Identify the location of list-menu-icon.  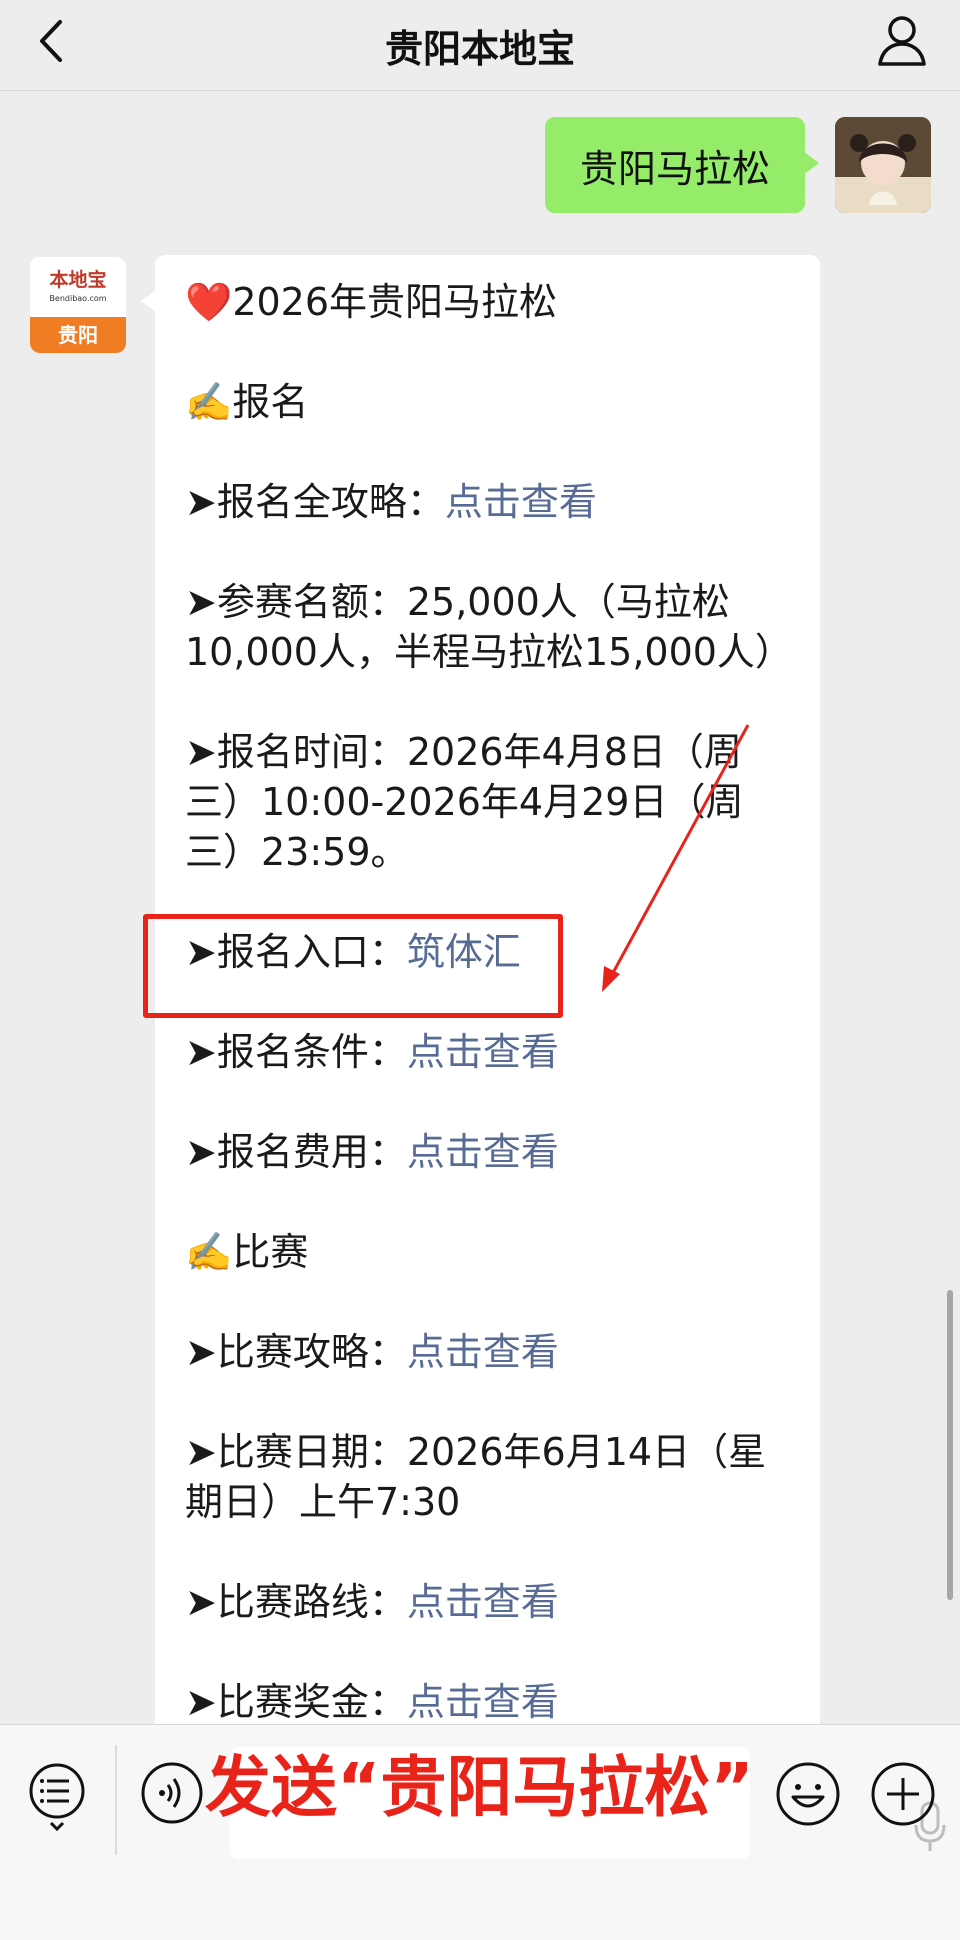
(57, 1797).